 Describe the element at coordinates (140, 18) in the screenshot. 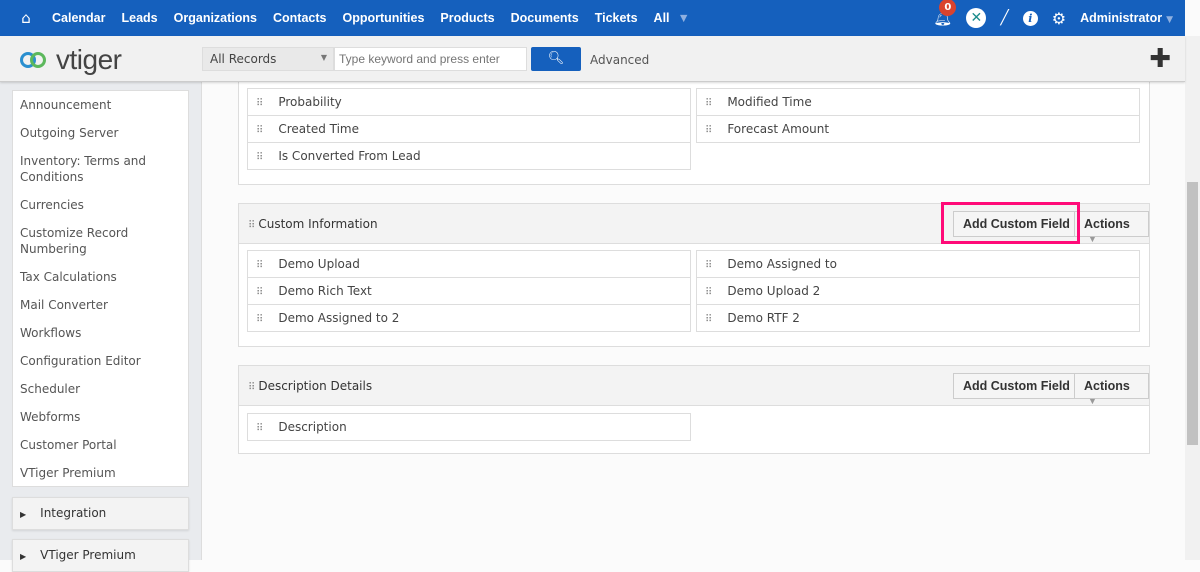

I see `nav-leads: Leads` at that location.